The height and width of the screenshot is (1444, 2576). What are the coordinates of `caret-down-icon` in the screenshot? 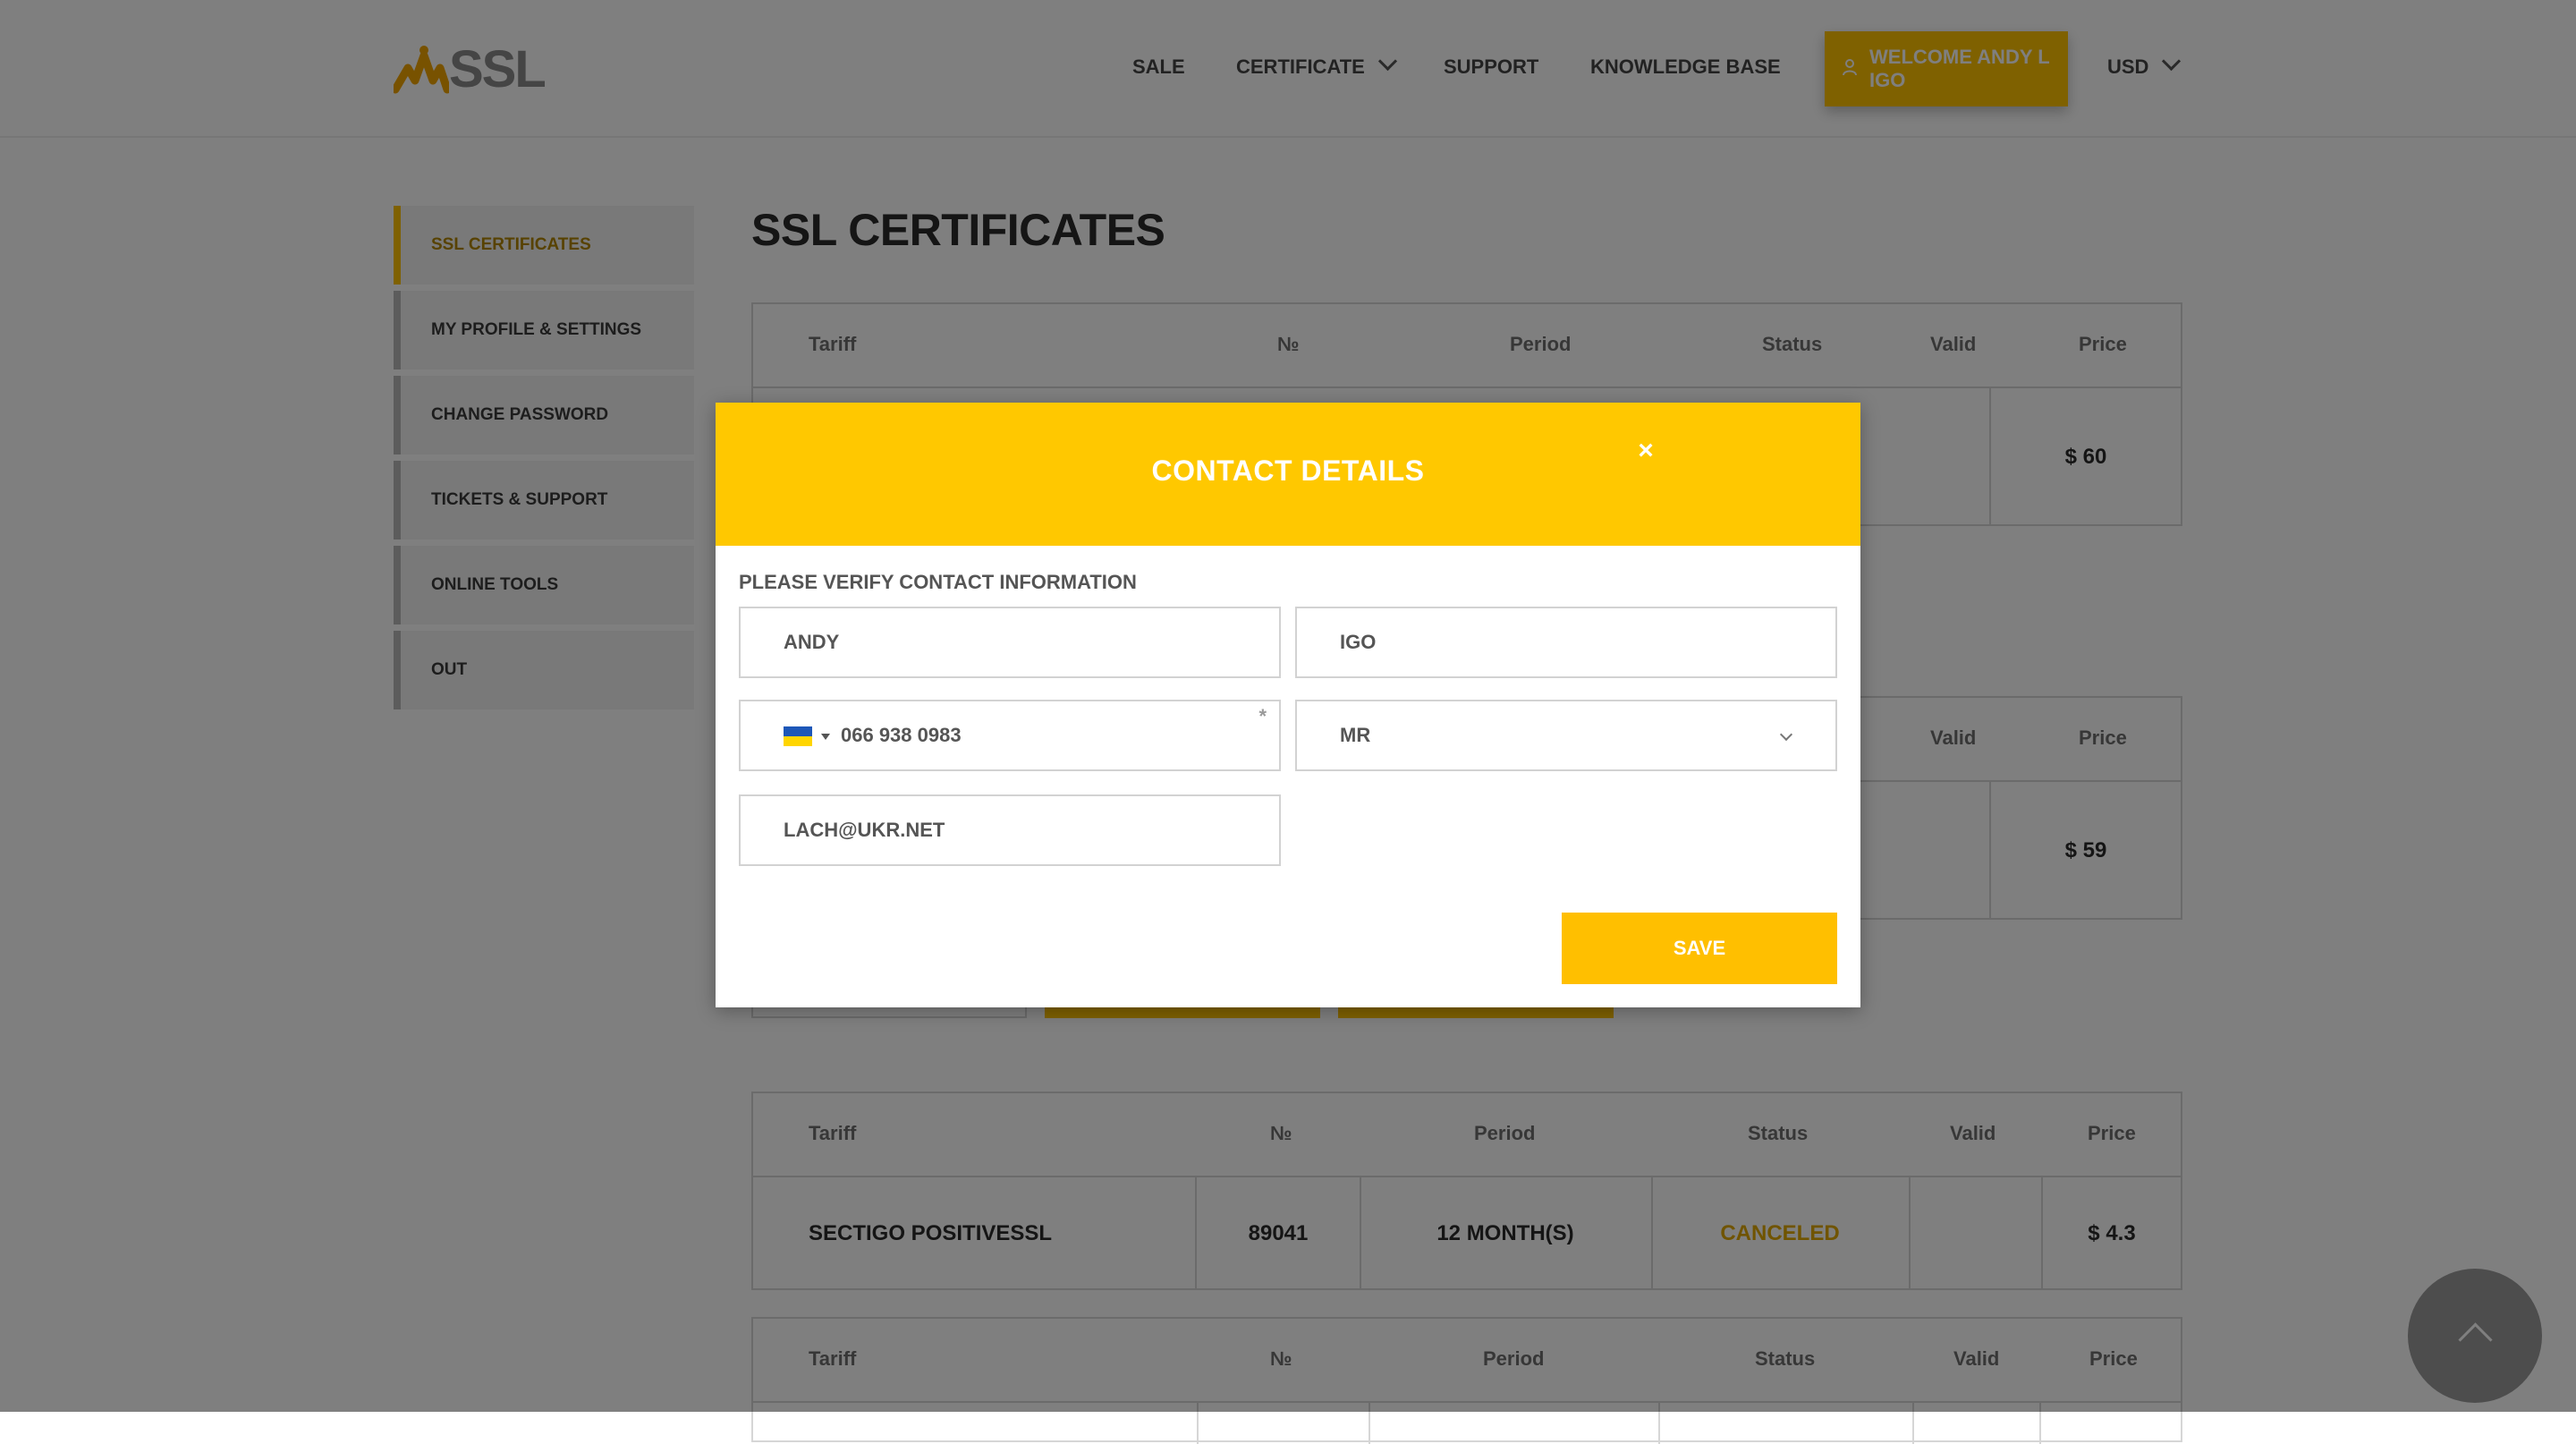 It's located at (825, 737).